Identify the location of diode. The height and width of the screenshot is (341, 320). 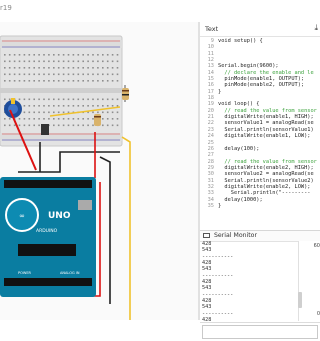
(45, 129).